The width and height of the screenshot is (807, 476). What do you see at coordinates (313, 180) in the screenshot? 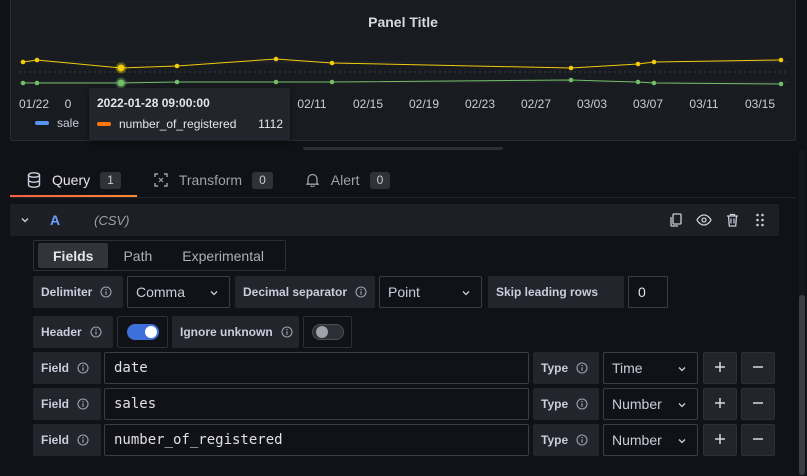
I see `bell-icon` at bounding box center [313, 180].